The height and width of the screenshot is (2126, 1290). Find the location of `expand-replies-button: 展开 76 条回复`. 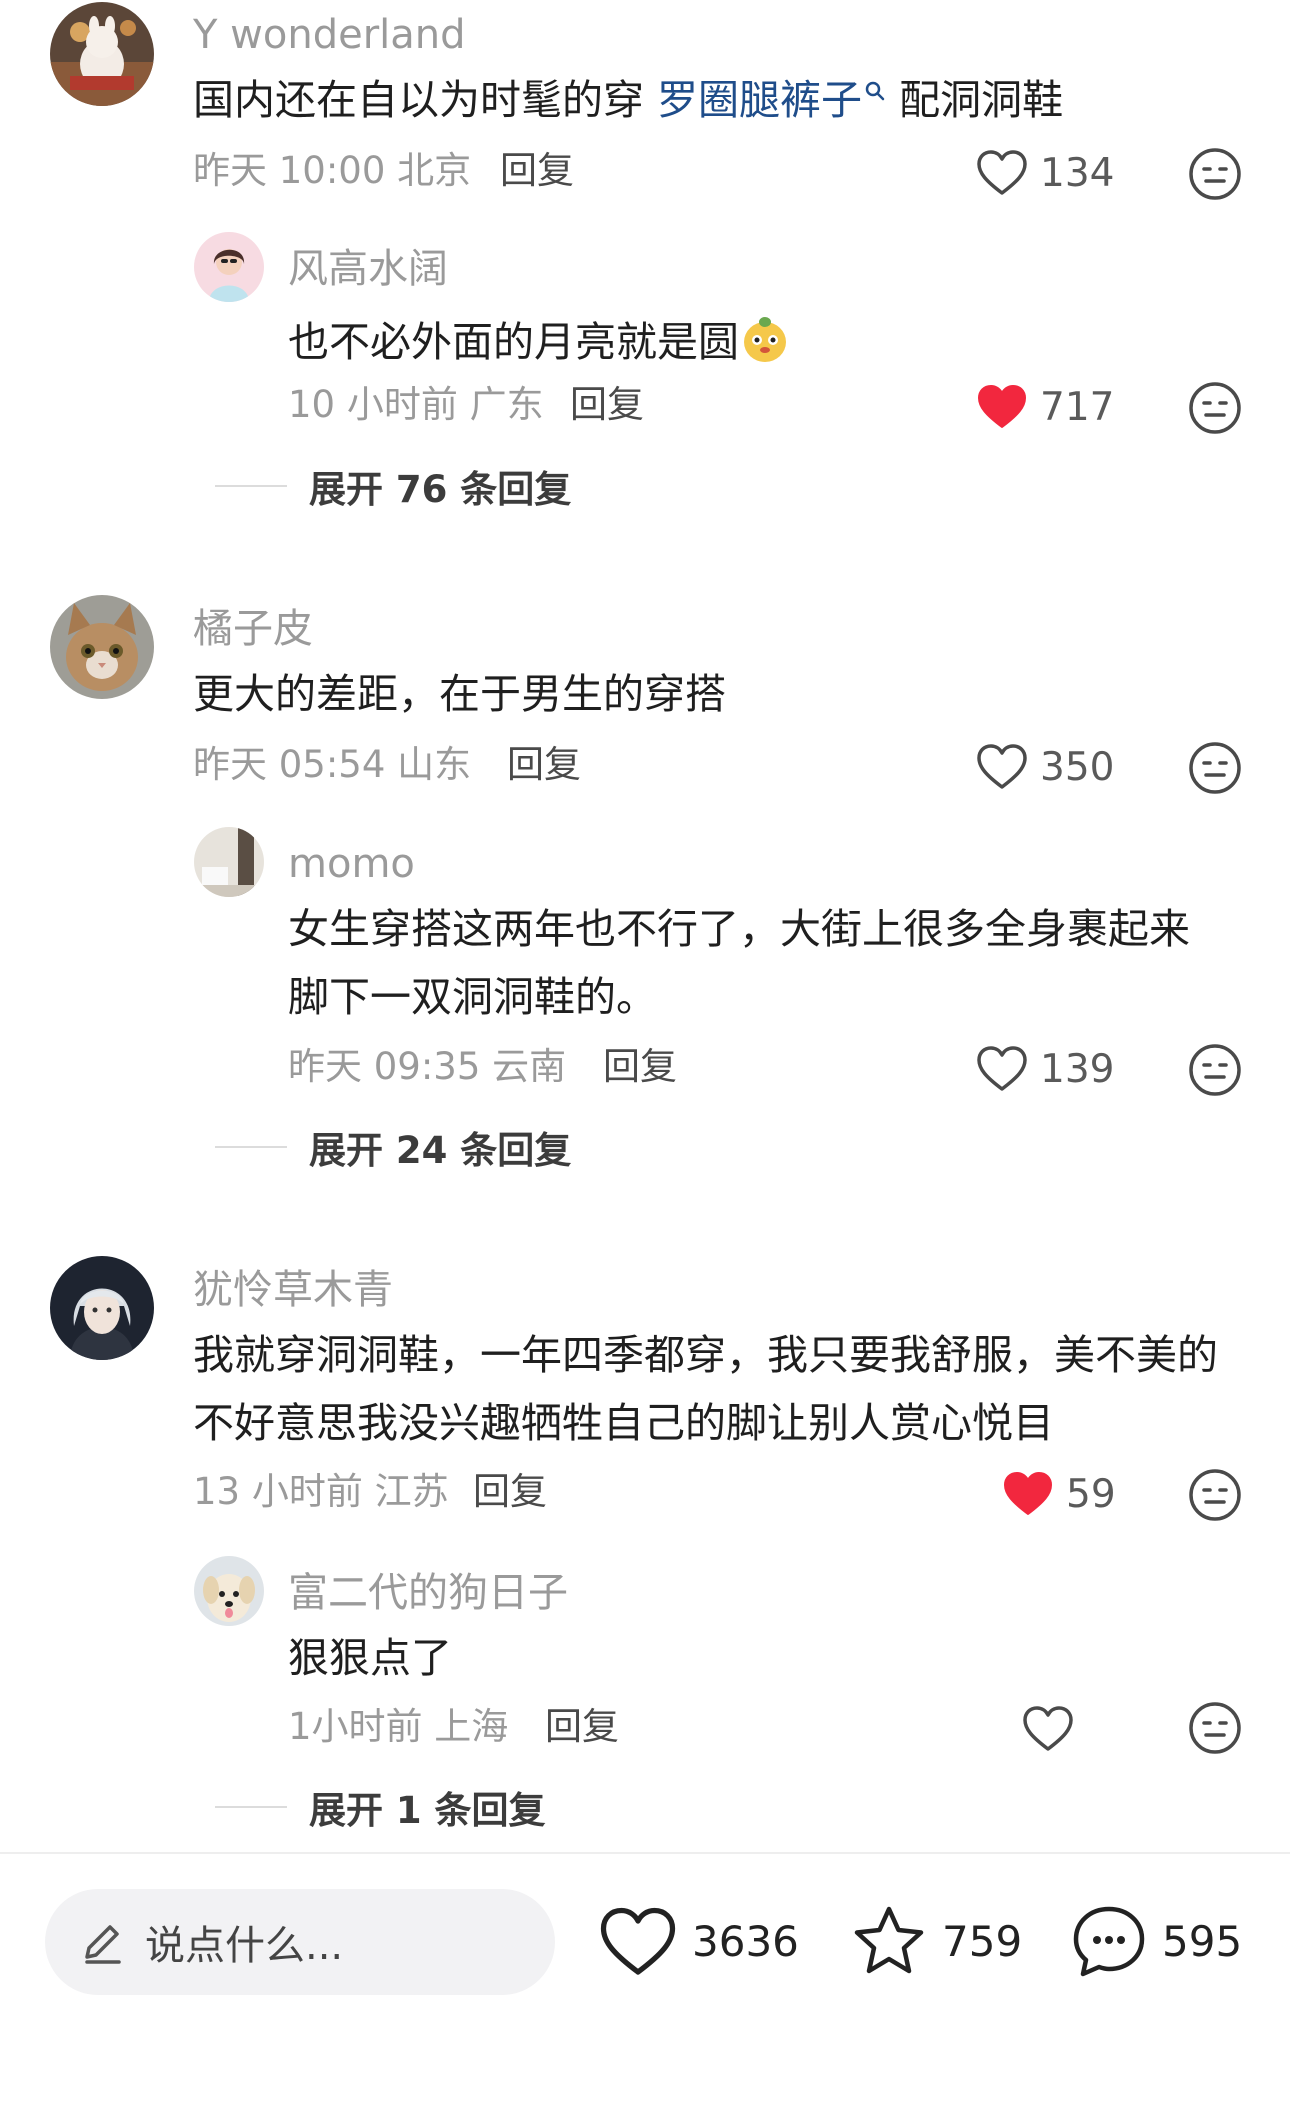

expand-replies-button: 展开 76 条回复 is located at coordinates (393, 487).